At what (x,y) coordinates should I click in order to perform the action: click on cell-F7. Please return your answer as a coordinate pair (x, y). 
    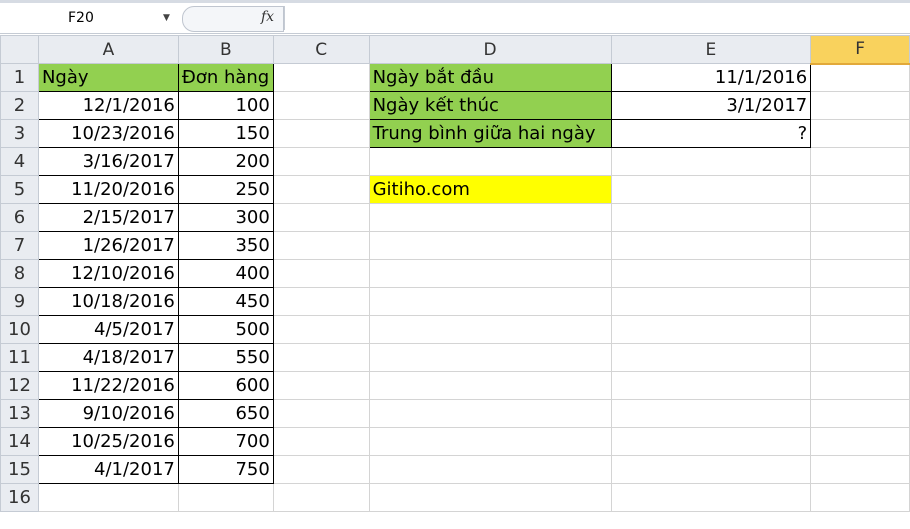
    Looking at the image, I should click on (860, 245).